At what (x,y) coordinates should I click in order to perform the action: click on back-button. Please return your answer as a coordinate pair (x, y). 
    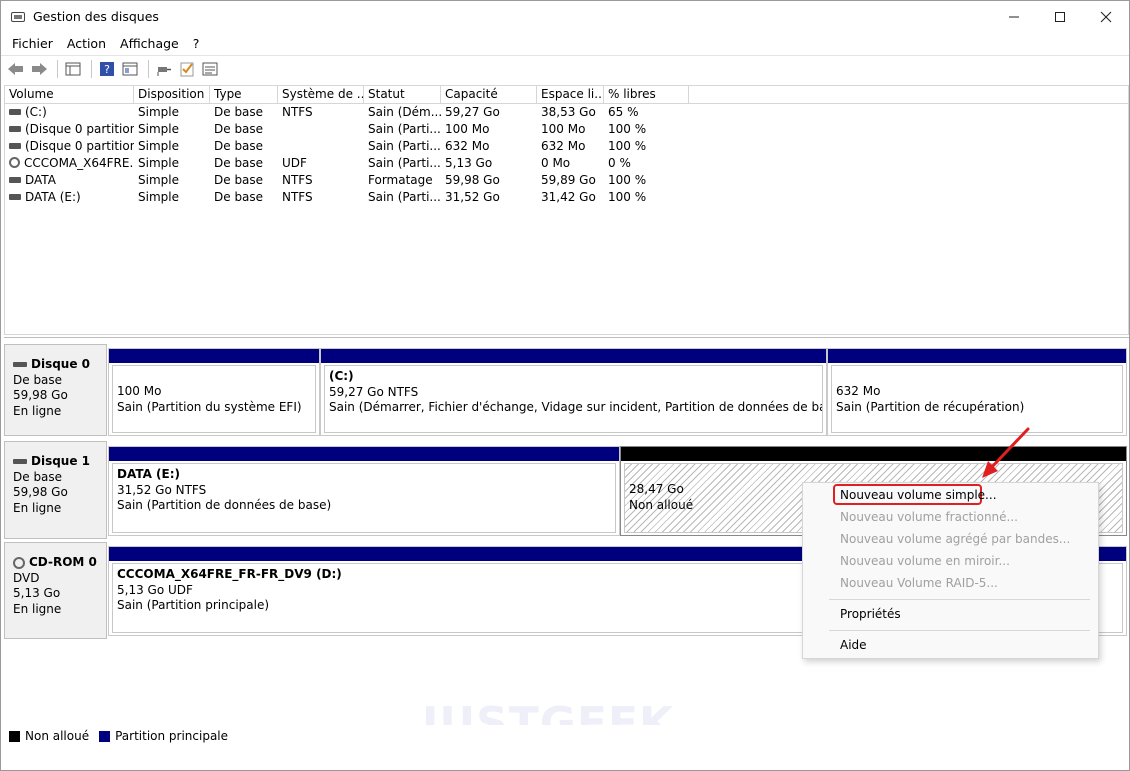
    Looking at the image, I should click on (16, 69).